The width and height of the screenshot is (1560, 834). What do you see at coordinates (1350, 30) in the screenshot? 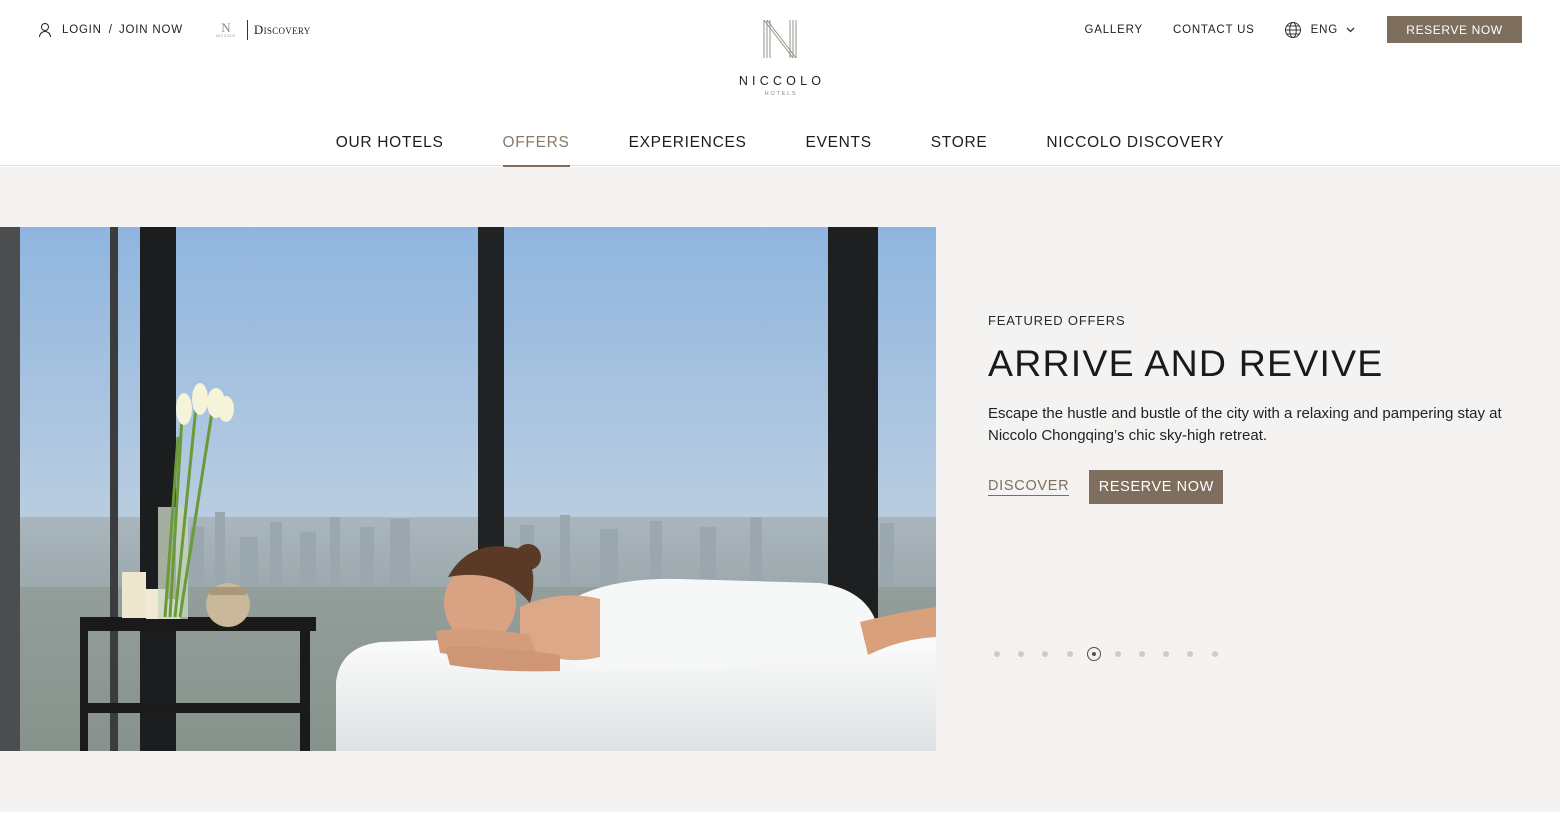
I see `chevron-down-icon` at bounding box center [1350, 30].